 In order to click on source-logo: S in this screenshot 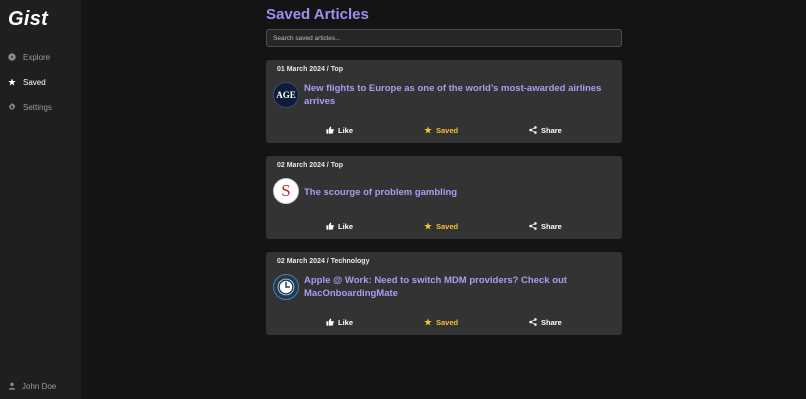, I will do `click(286, 191)`.